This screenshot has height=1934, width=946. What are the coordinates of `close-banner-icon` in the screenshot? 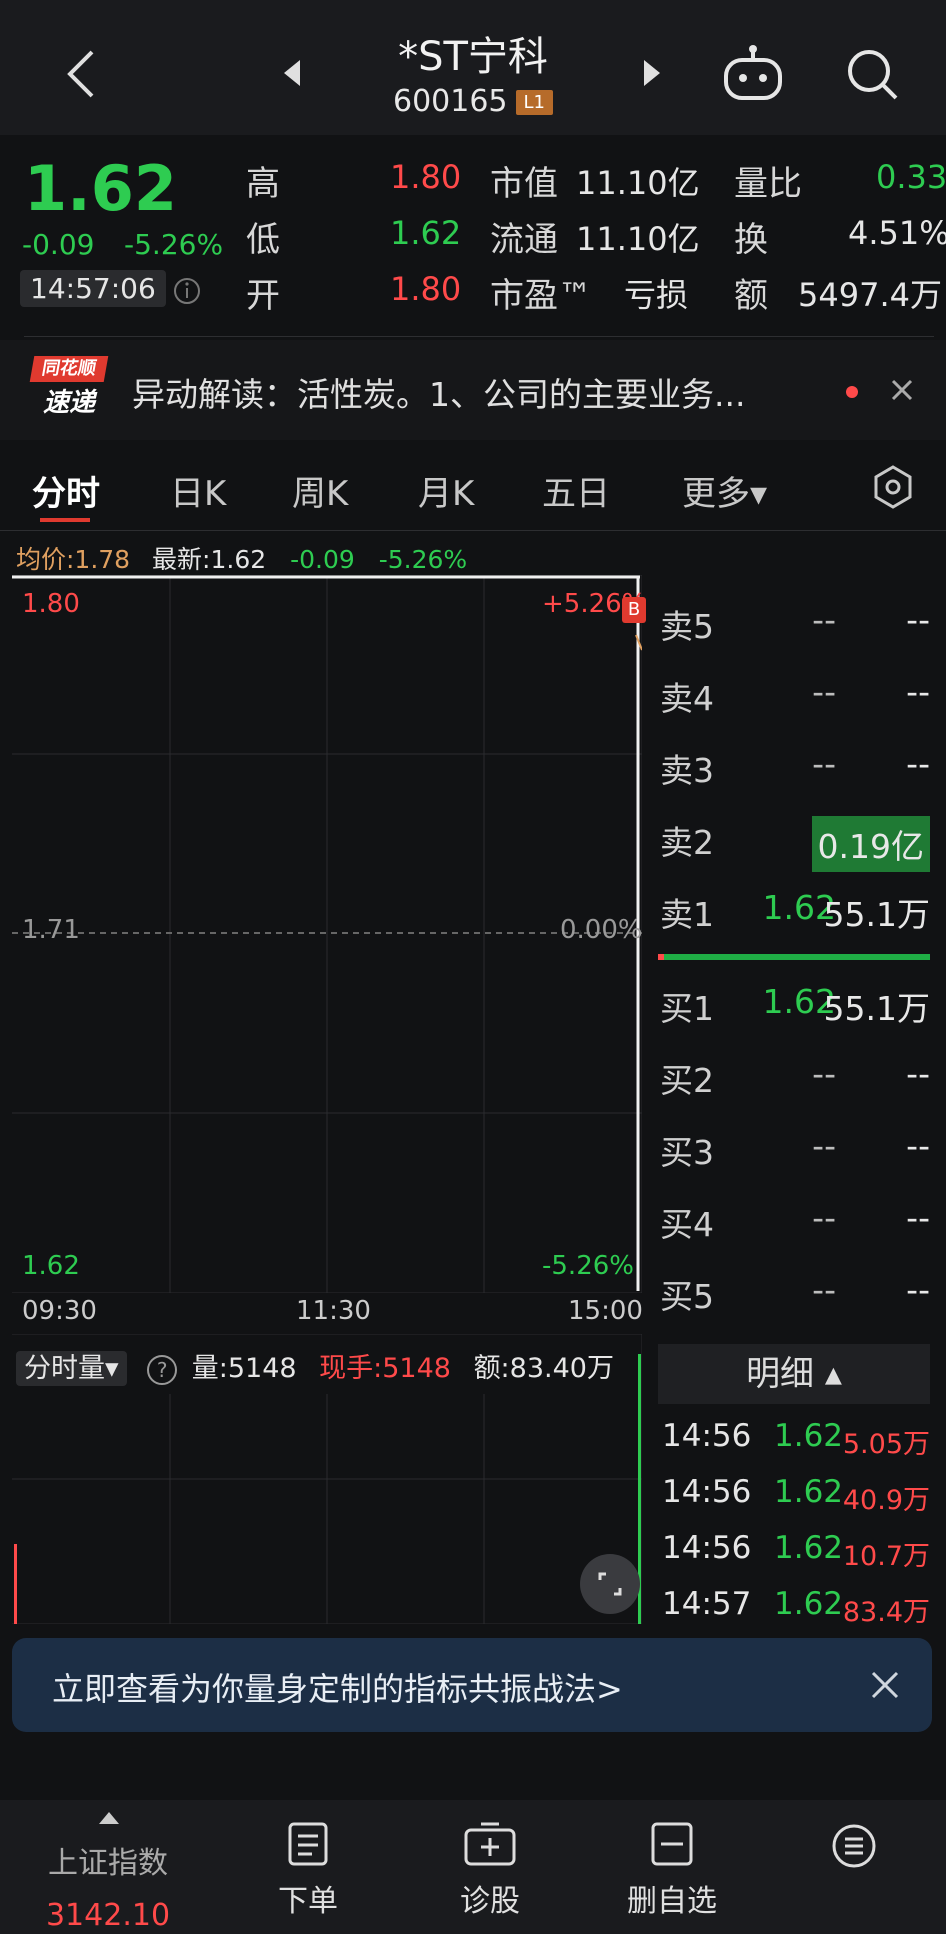 It's located at (885, 1687).